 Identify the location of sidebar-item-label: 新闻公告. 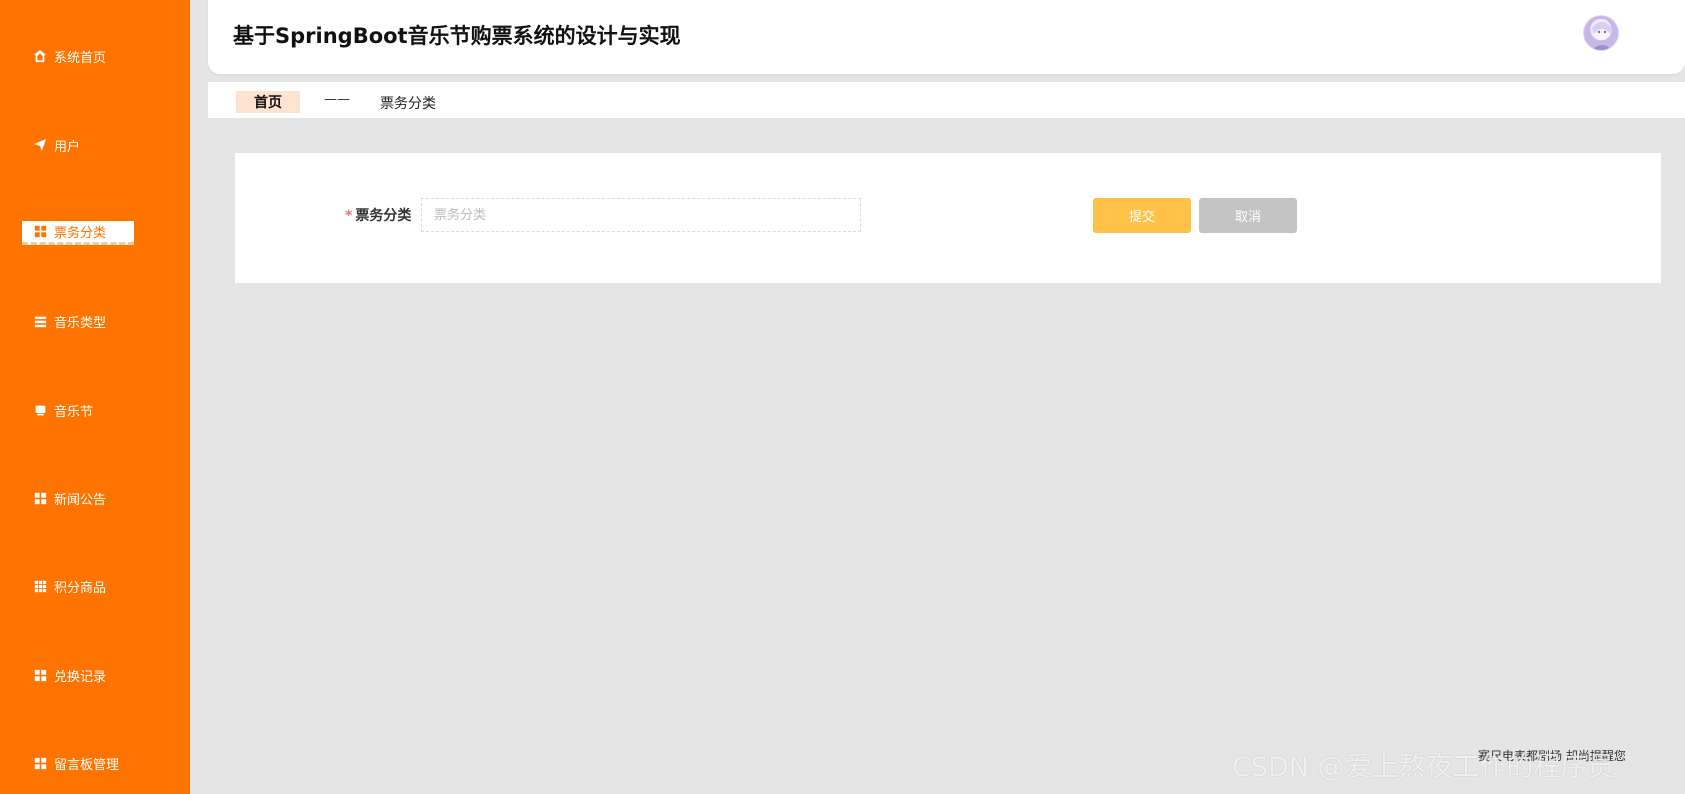
(80, 500).